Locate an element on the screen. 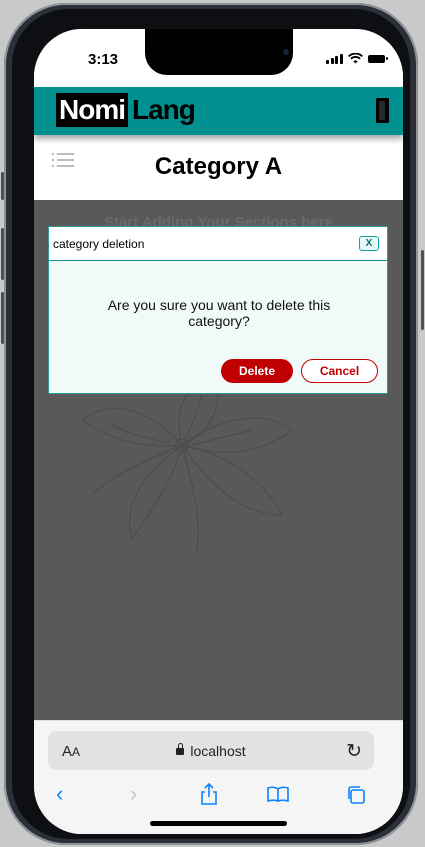  title-bar: Category A is located at coordinates (218, 167).